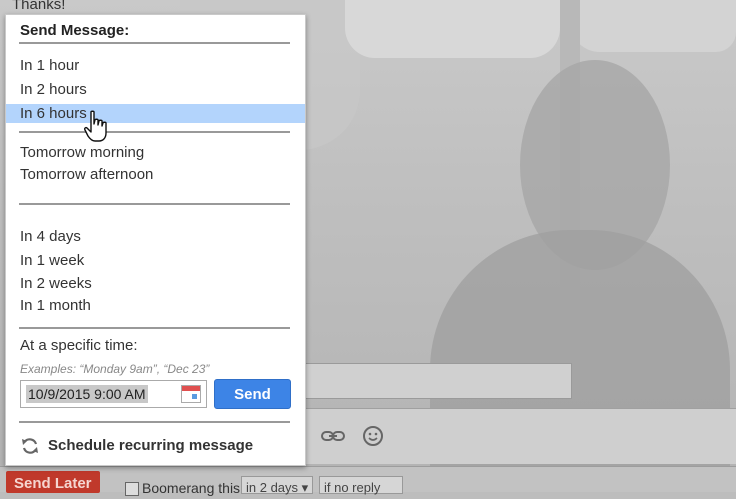 The width and height of the screenshot is (736, 499). Describe the element at coordinates (155, 113) in the screenshot. I see `menu-item-6-hours: In 6 hours` at that location.